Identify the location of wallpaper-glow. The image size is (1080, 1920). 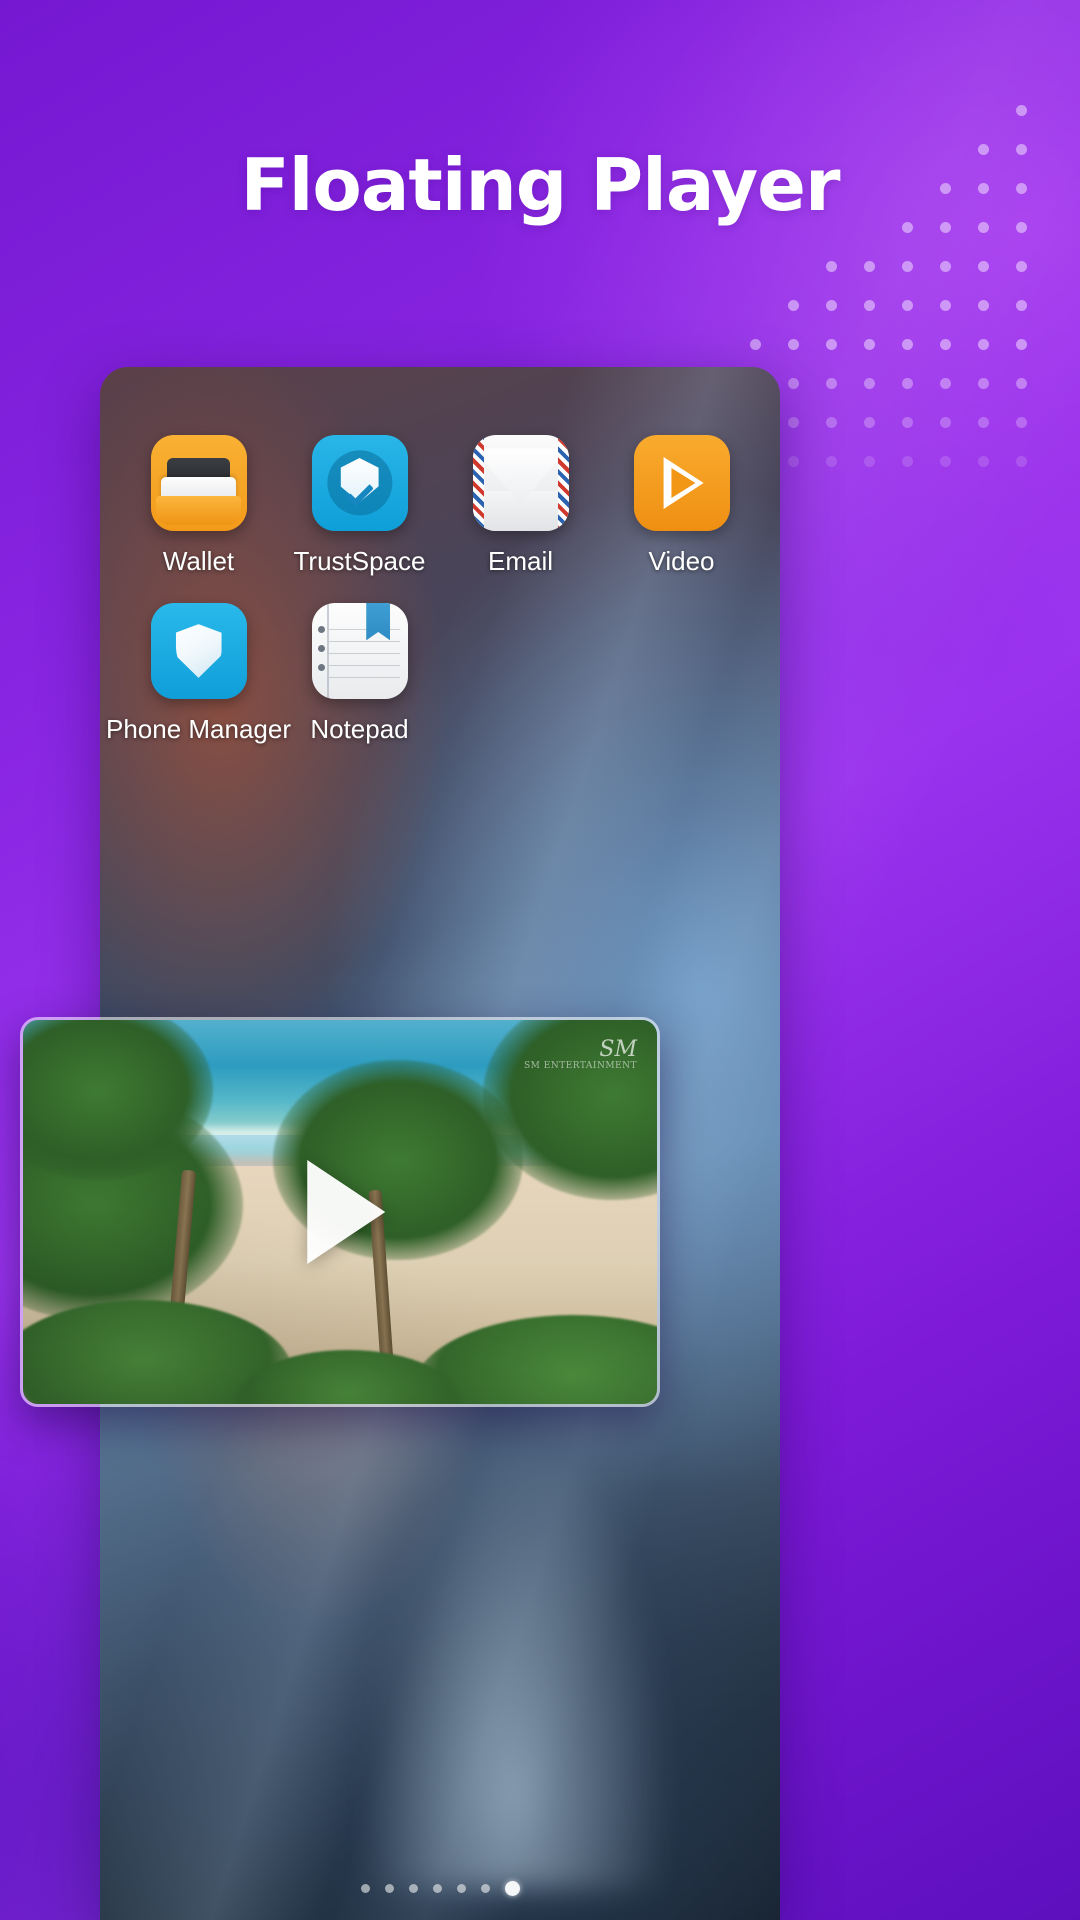
(515, 1656).